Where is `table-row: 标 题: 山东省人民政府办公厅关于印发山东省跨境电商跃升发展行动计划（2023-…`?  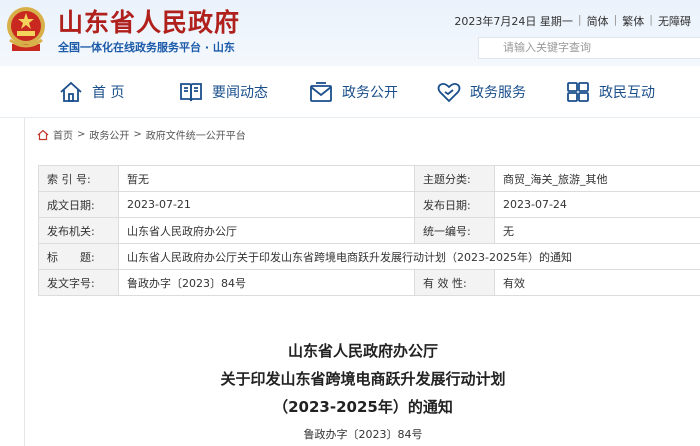
table-row: 标 题: 山东省人民政府办公厅关于印发山东省跨境电商跃升发展行动计划（2023-… is located at coordinates (369, 256).